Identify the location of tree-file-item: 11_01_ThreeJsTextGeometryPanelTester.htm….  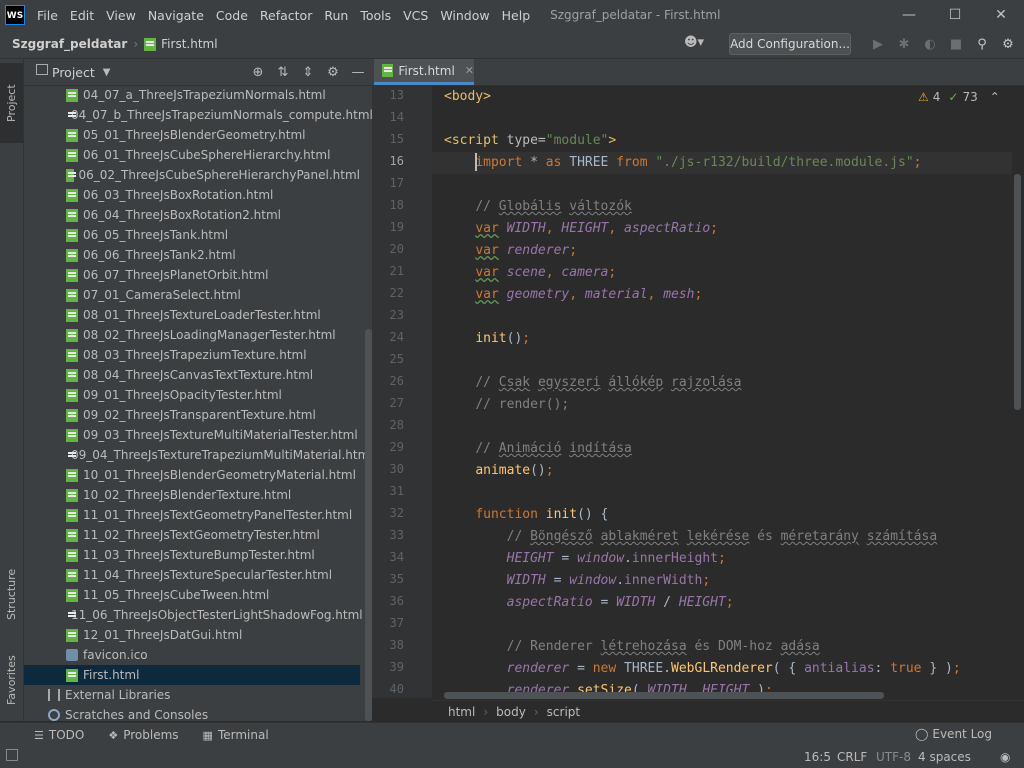
(192, 515).